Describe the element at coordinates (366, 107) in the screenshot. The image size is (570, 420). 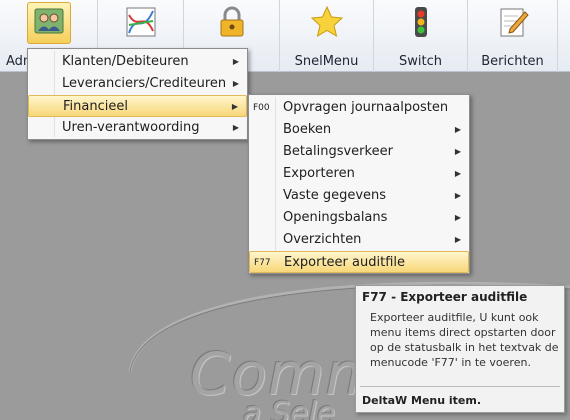
I see `menu-item-label: Opvragen journaalposten` at that location.